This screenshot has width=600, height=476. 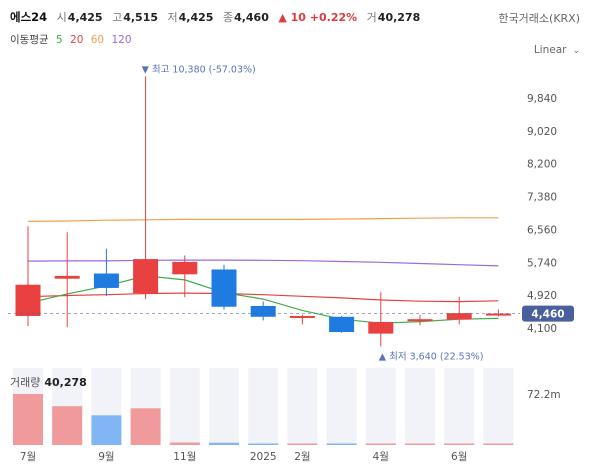 I want to click on low-annotation: ▲ 최저 3,640 (22.53%), so click(x=431, y=356).